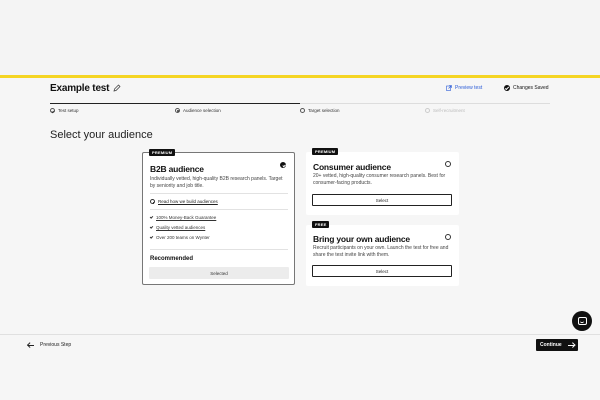 This screenshot has height=400, width=600. What do you see at coordinates (68, 110) in the screenshot?
I see `step-label: Test setup` at bounding box center [68, 110].